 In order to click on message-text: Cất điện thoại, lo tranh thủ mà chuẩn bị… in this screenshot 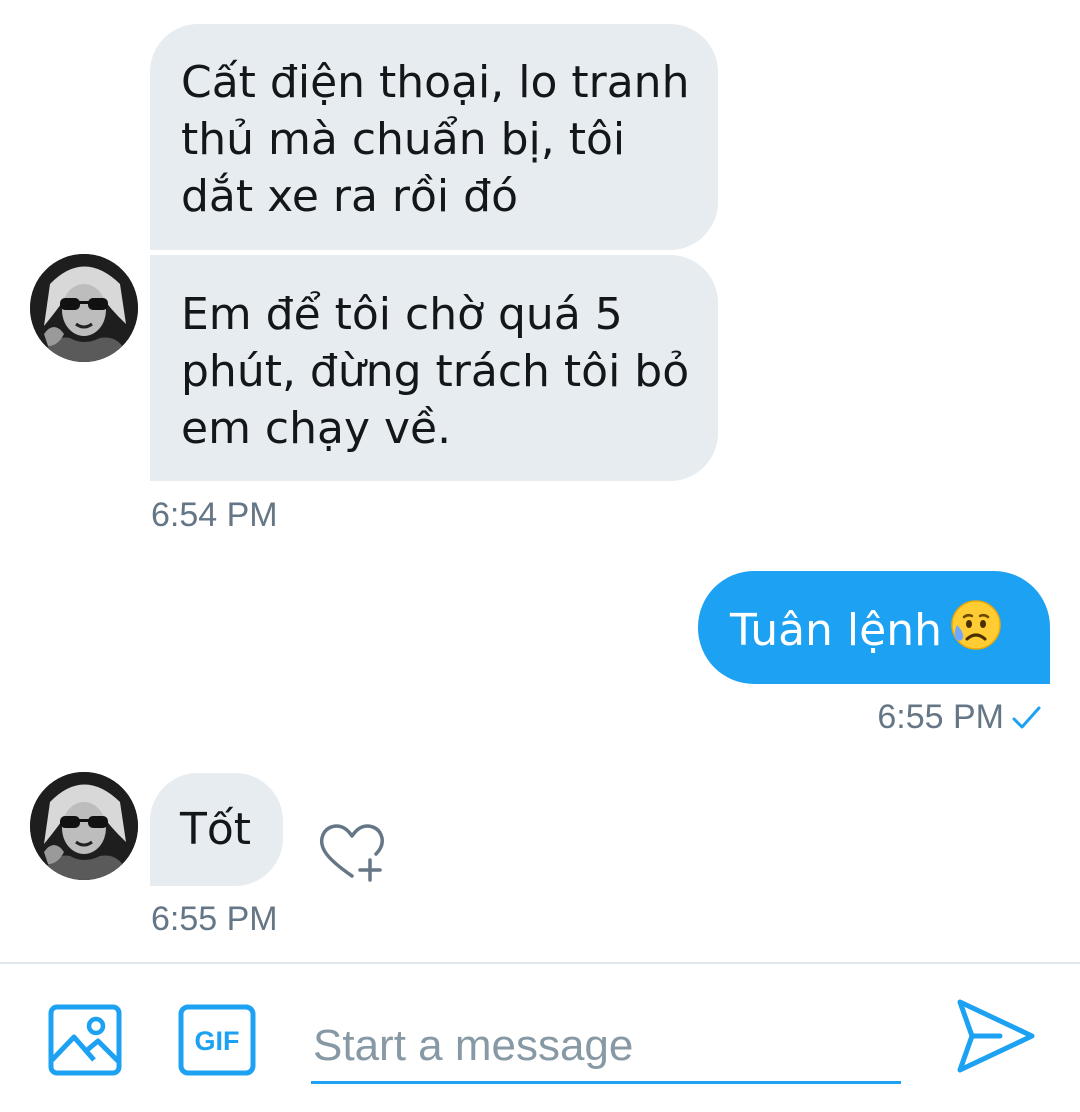, I will do `click(435, 139)`.